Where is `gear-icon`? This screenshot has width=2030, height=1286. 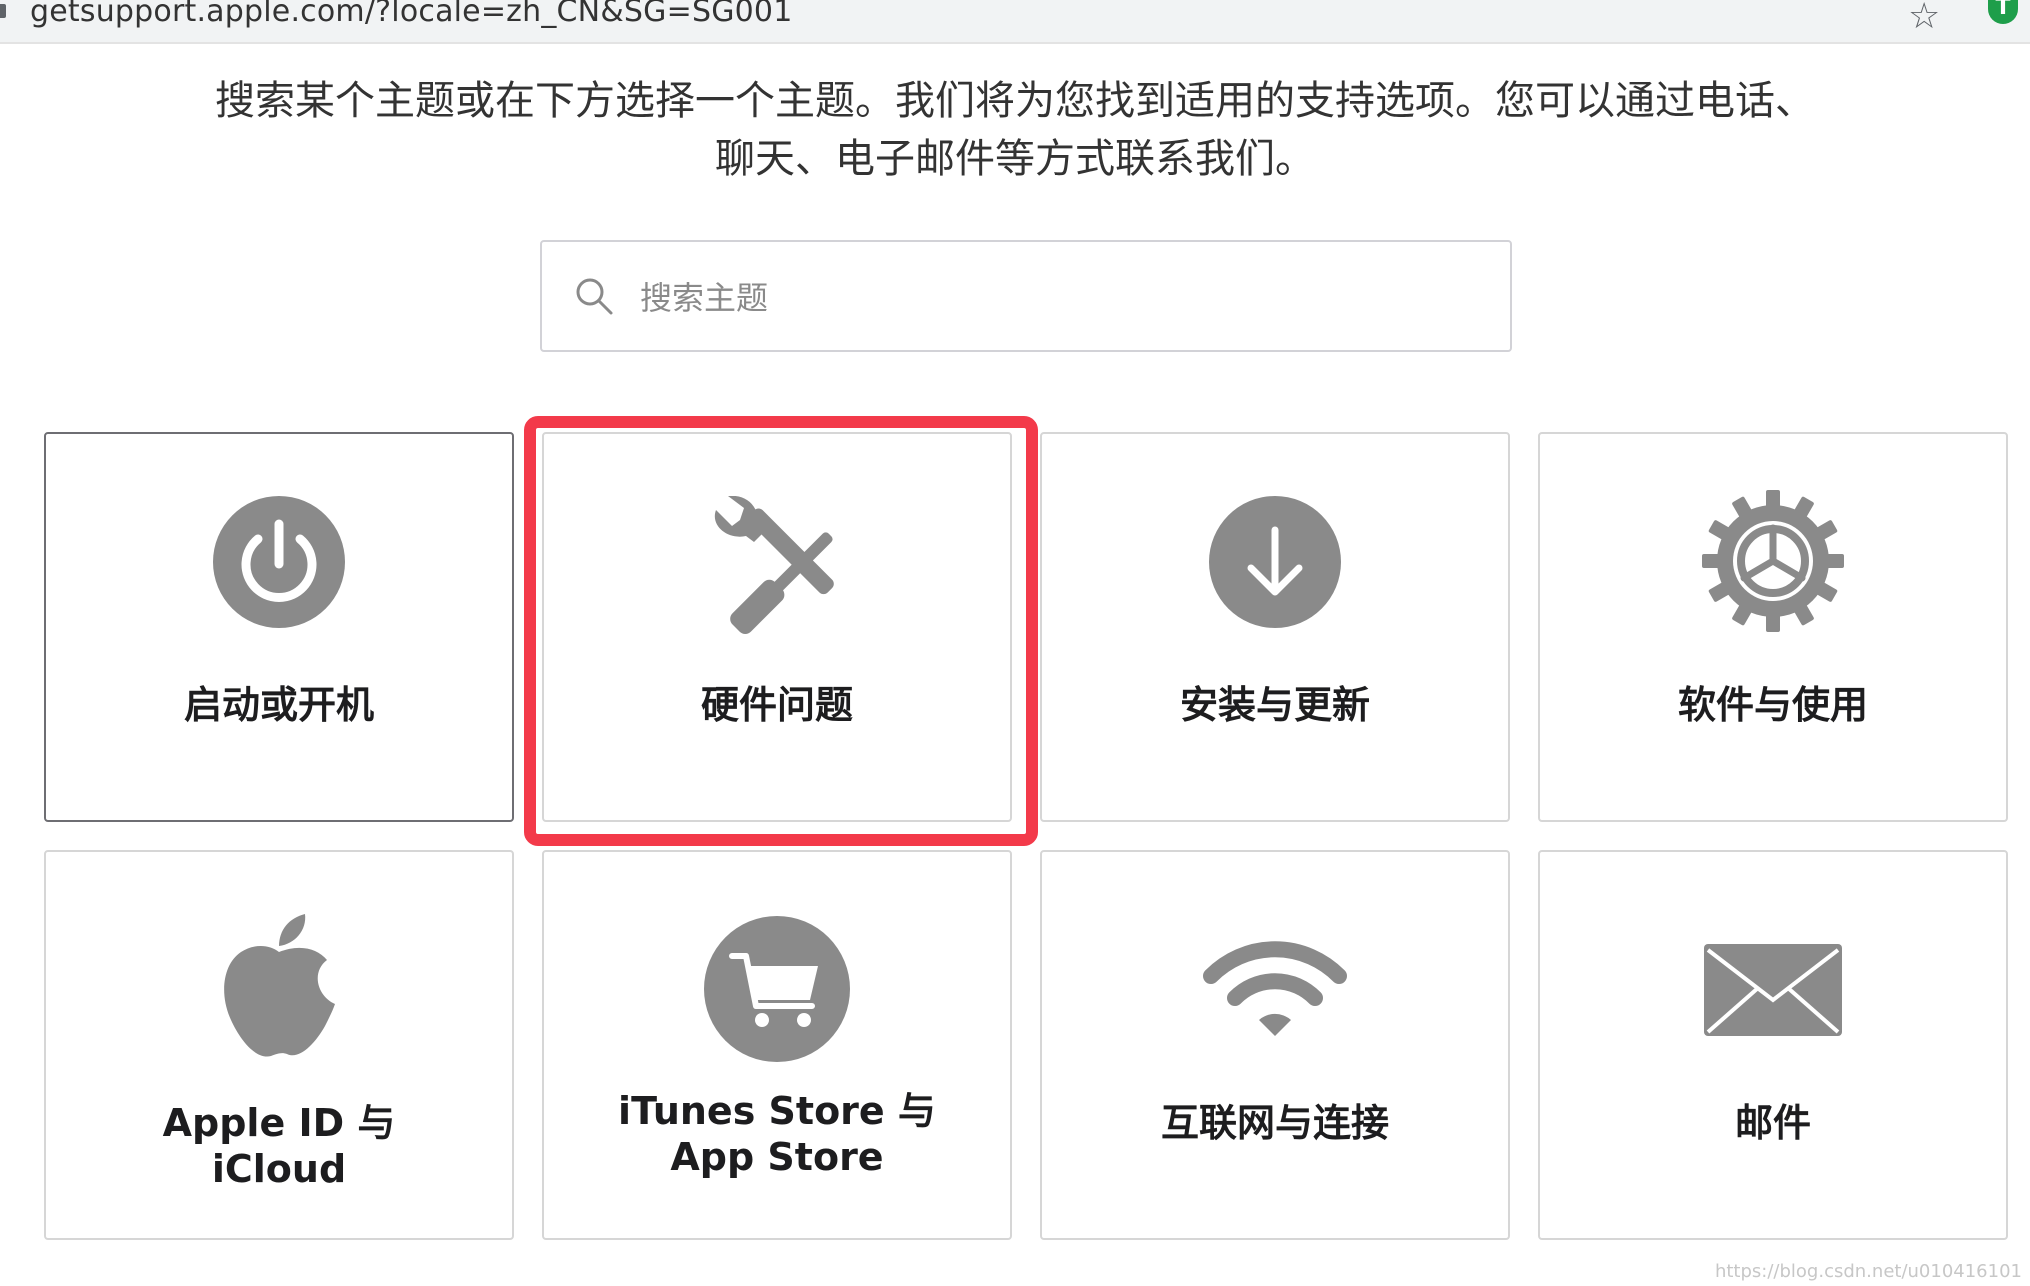
gear-icon is located at coordinates (1773, 561).